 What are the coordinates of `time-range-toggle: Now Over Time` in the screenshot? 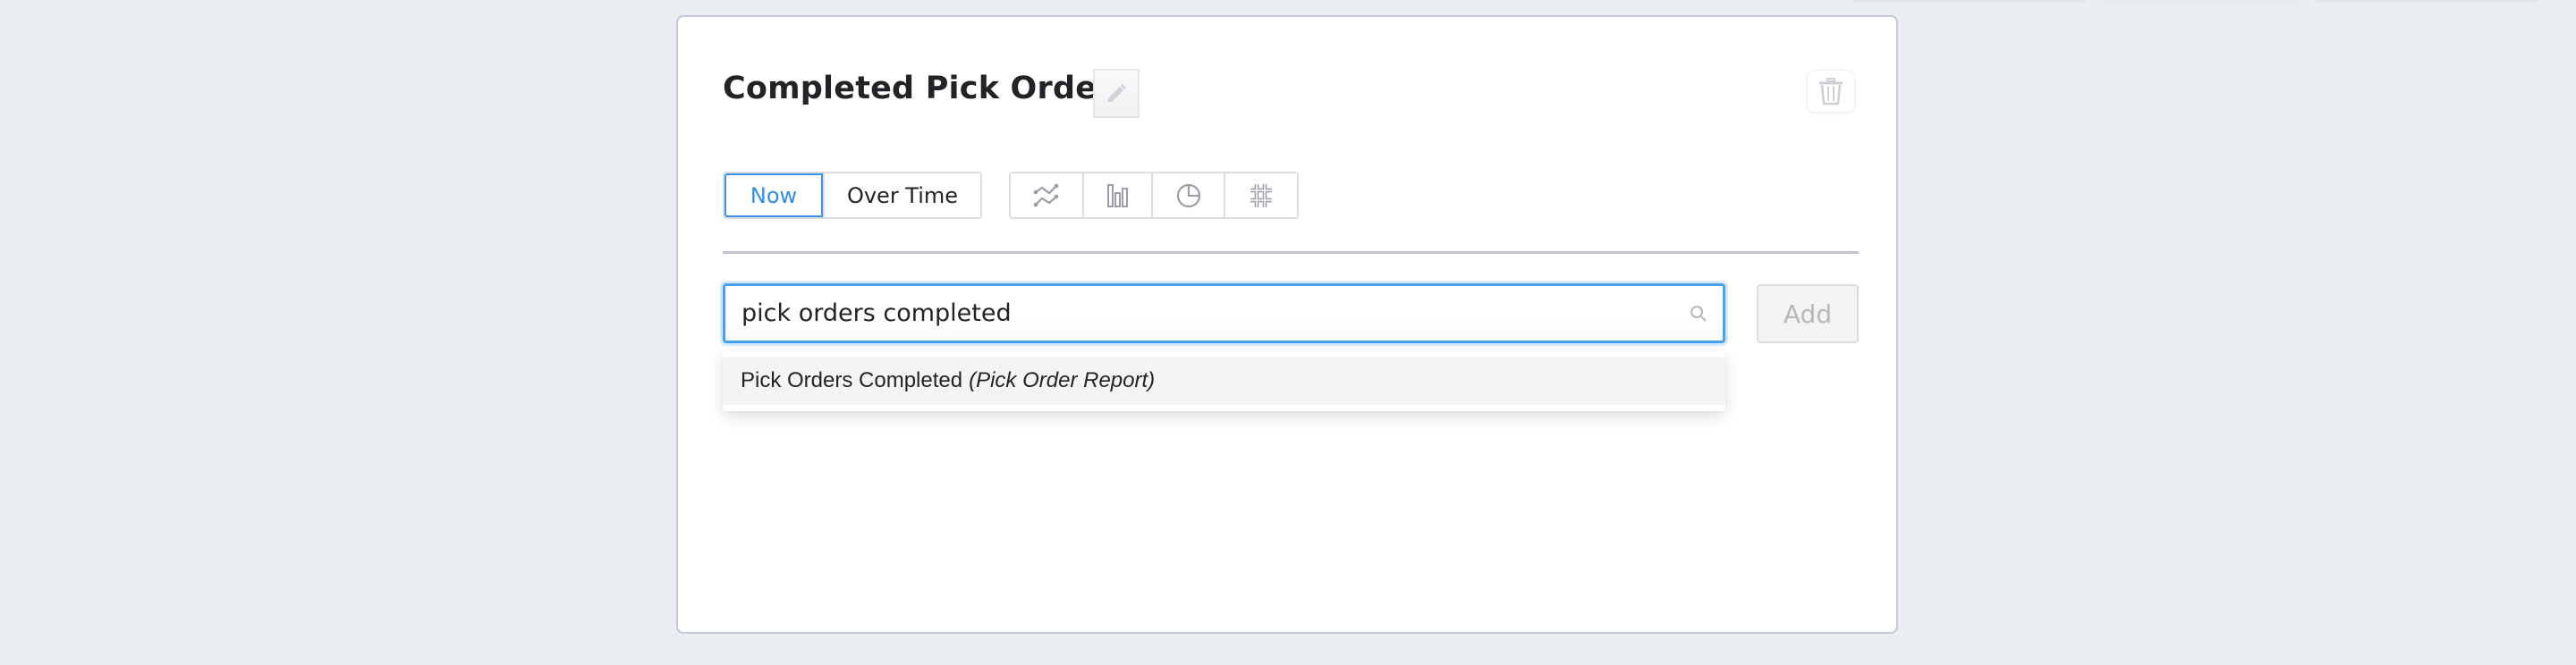 It's located at (852, 195).